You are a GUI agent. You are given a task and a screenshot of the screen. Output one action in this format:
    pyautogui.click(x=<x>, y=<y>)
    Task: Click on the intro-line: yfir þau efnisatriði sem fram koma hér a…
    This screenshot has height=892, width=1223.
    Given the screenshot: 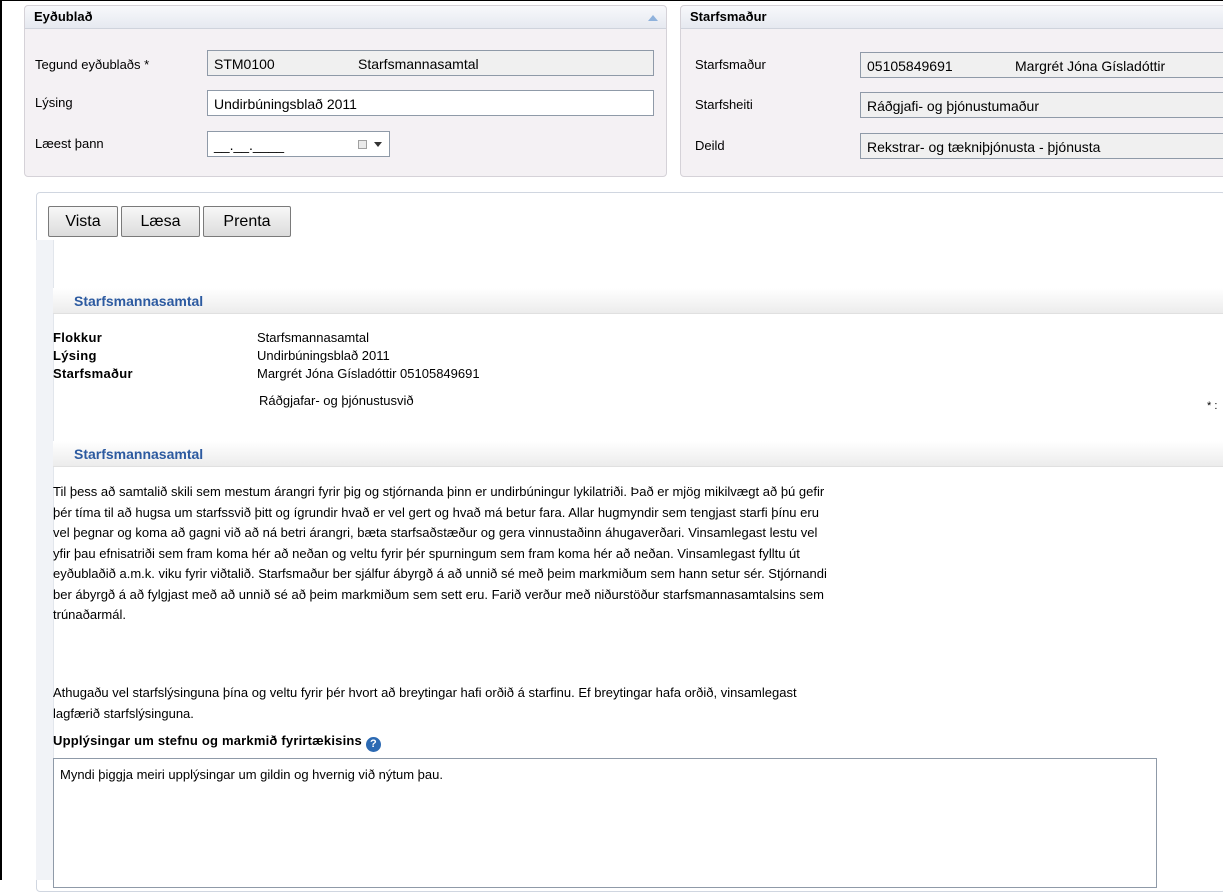 What is the action you would take?
    pyautogui.click(x=426, y=553)
    